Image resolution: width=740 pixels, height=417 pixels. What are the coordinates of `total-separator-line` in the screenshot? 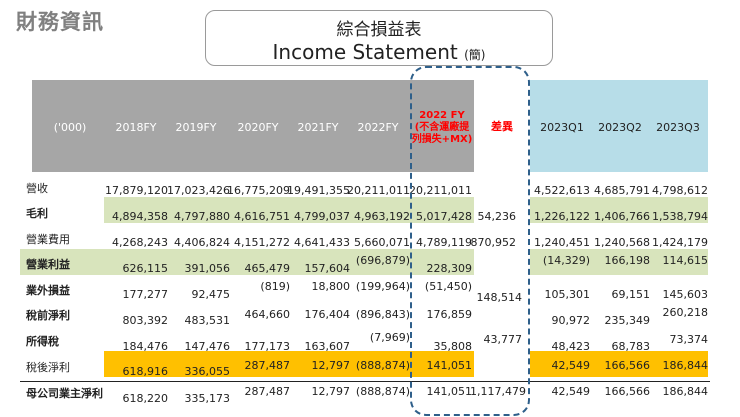 It's located at (365, 381).